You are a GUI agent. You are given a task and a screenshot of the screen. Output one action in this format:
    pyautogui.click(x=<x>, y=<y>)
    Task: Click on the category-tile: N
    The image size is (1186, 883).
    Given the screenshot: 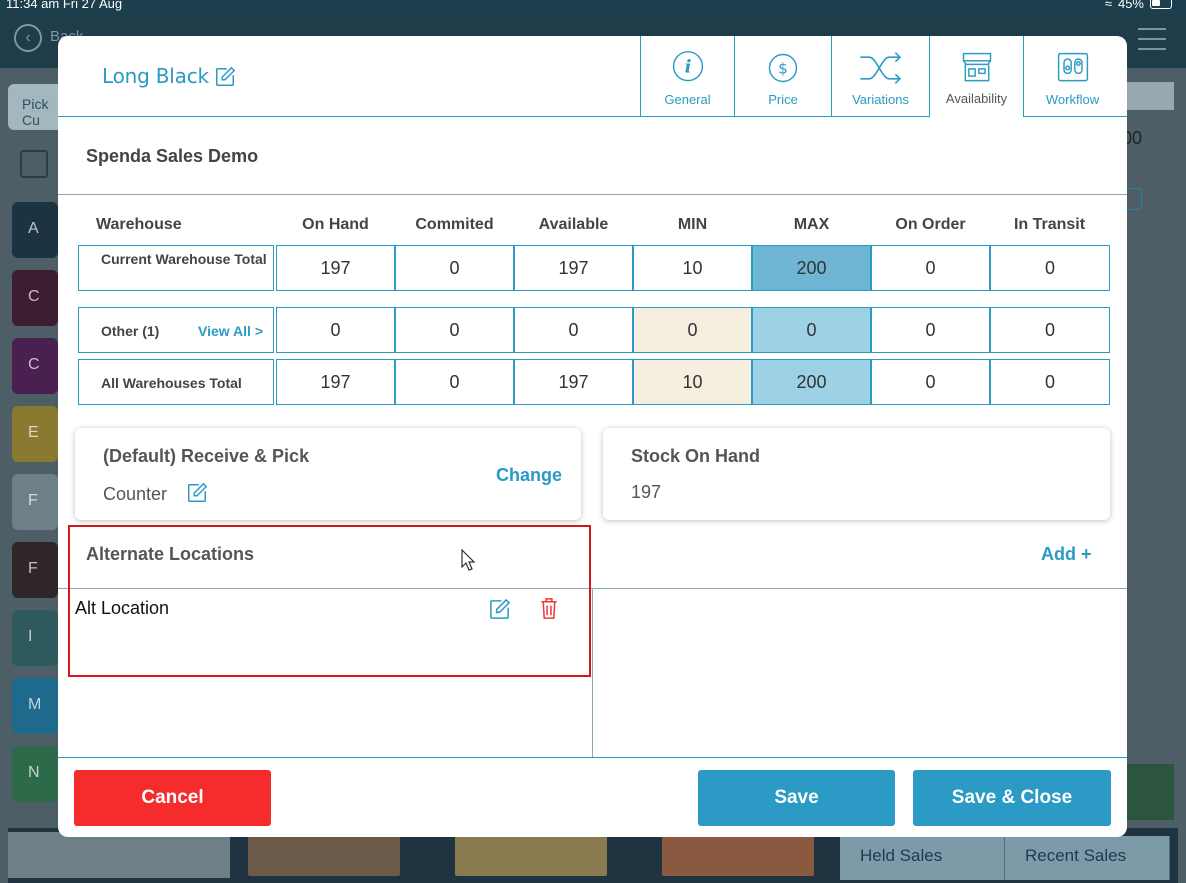 What is the action you would take?
    pyautogui.click(x=35, y=774)
    